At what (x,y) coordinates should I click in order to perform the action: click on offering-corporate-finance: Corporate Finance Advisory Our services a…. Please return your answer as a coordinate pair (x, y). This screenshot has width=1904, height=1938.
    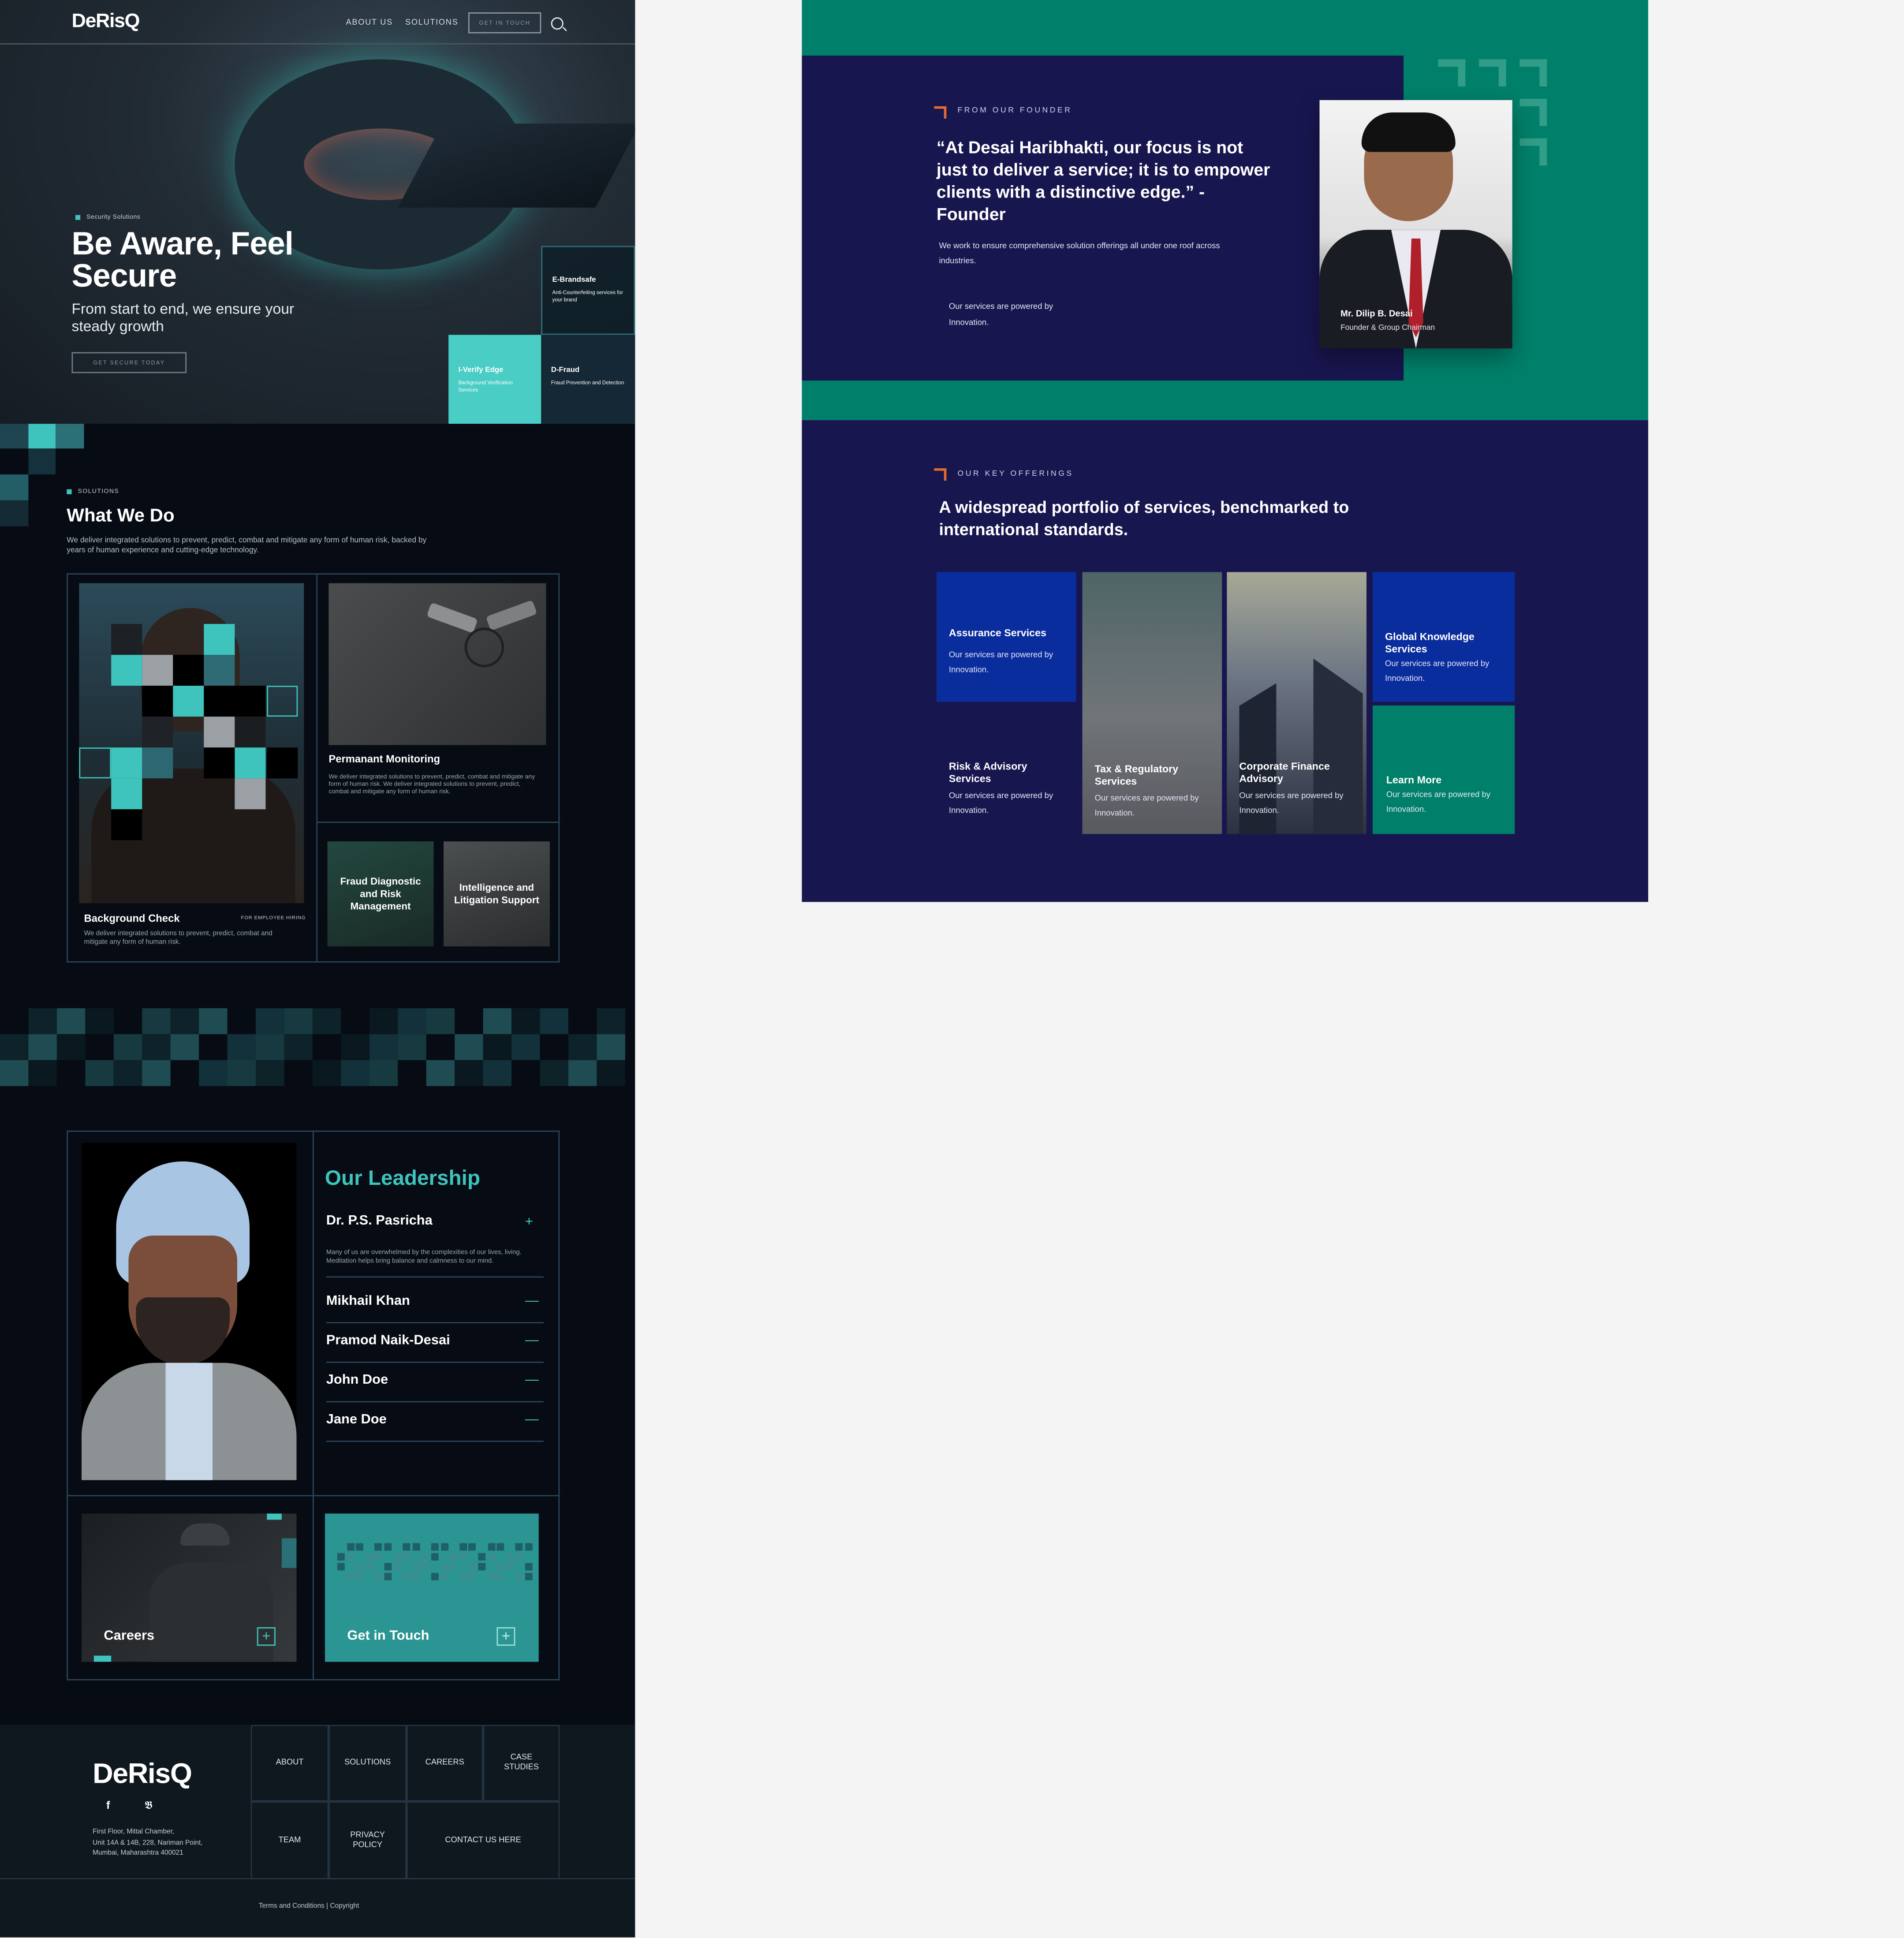
    Looking at the image, I should click on (1296, 789).